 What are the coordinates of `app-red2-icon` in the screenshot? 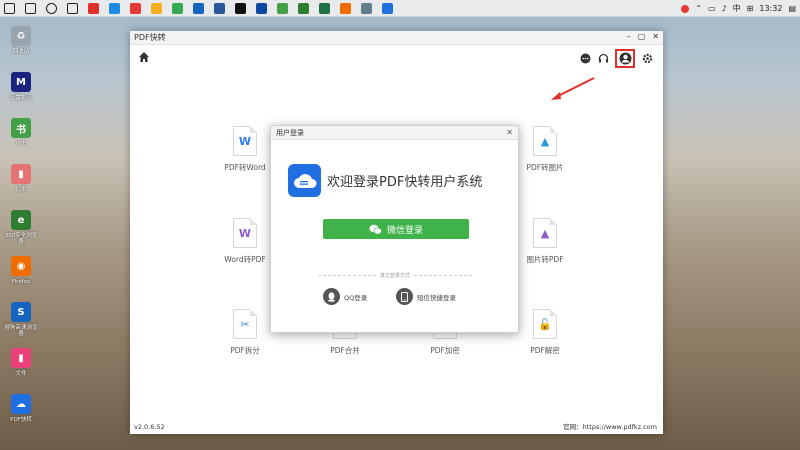 It's located at (135, 8).